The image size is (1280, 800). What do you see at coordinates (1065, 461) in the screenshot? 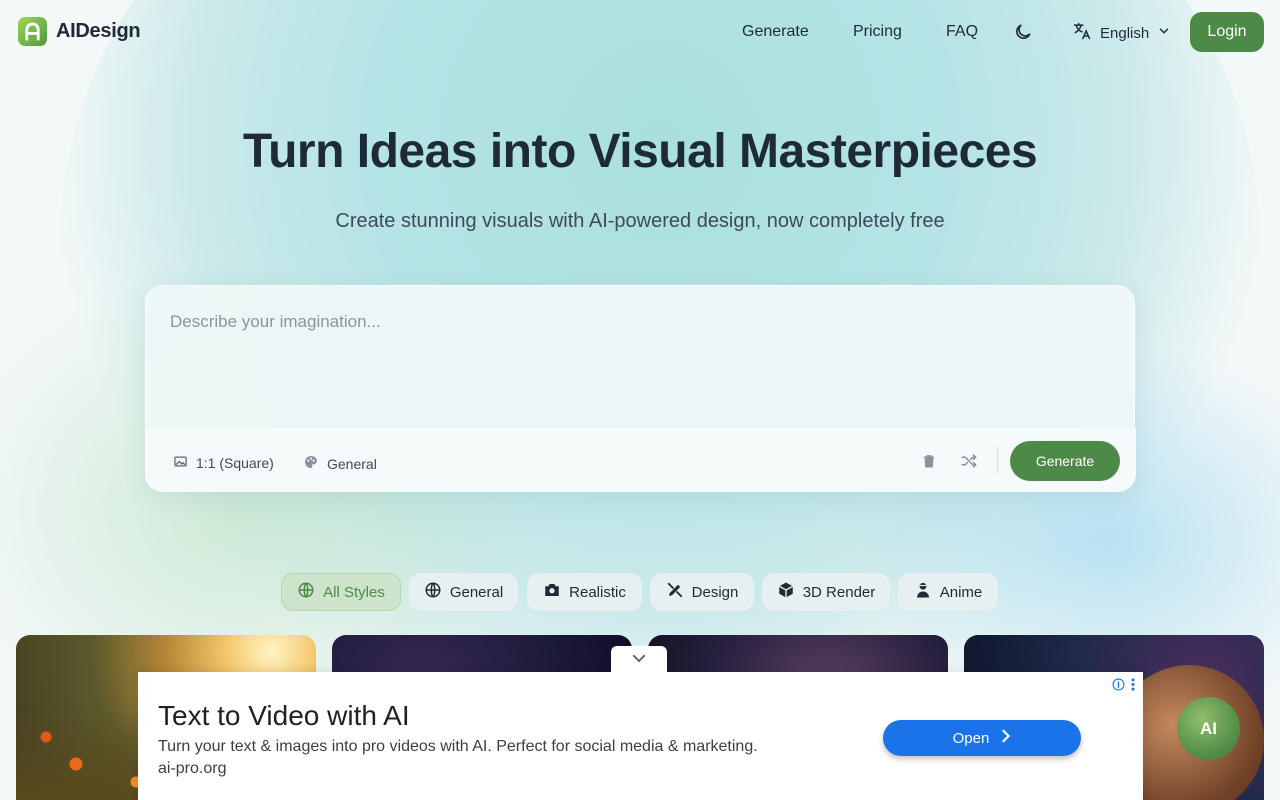
I see `generate-button: Generate` at bounding box center [1065, 461].